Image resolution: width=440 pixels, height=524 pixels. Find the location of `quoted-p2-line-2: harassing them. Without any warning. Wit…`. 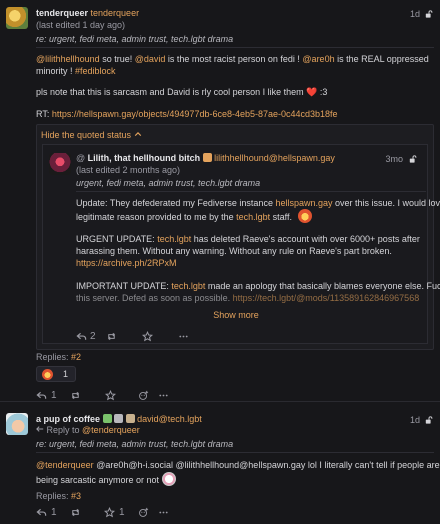

quoted-p2-line-2: harassing them. Without any warning. Wit… is located at coordinates (234, 251).